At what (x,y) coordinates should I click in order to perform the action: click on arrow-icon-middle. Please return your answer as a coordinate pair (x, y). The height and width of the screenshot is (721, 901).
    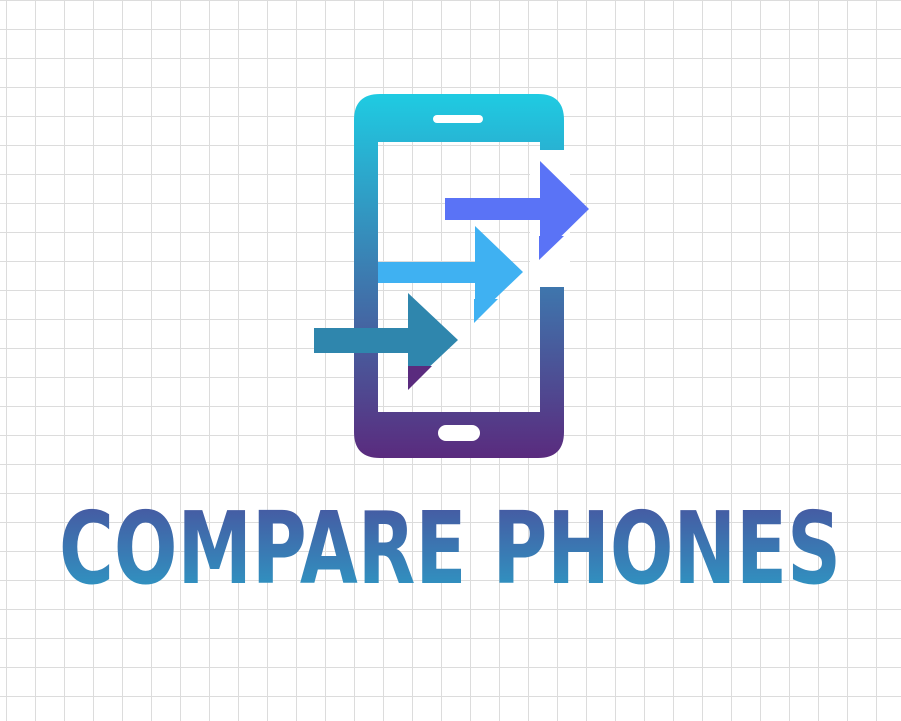
    Looking at the image, I should click on (450, 274).